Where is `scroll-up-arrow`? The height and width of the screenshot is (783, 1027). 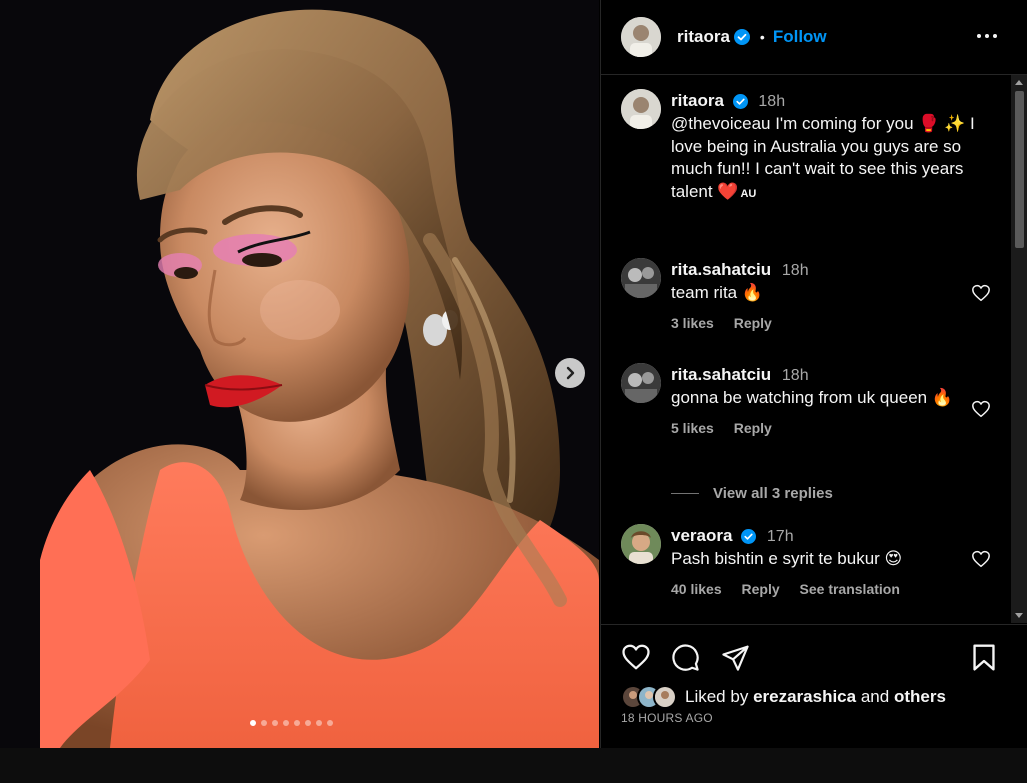
scroll-up-arrow is located at coordinates (1019, 82).